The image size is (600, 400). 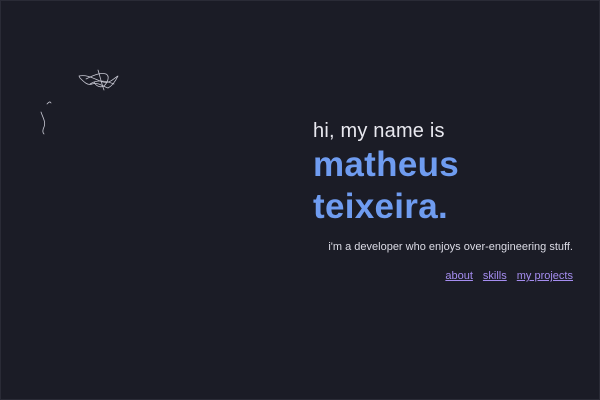 I want to click on nav-link-about: about, so click(x=459, y=276).